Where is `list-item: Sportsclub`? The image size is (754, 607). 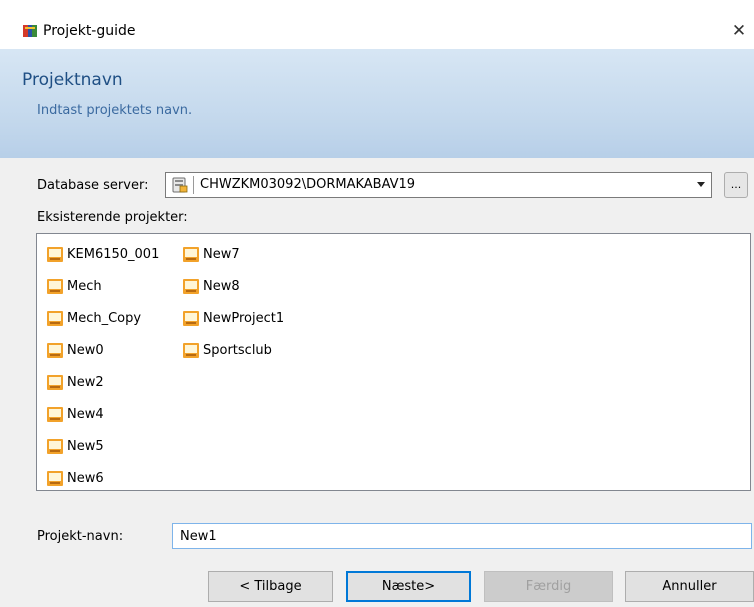 list-item: Sportsclub is located at coordinates (227, 350).